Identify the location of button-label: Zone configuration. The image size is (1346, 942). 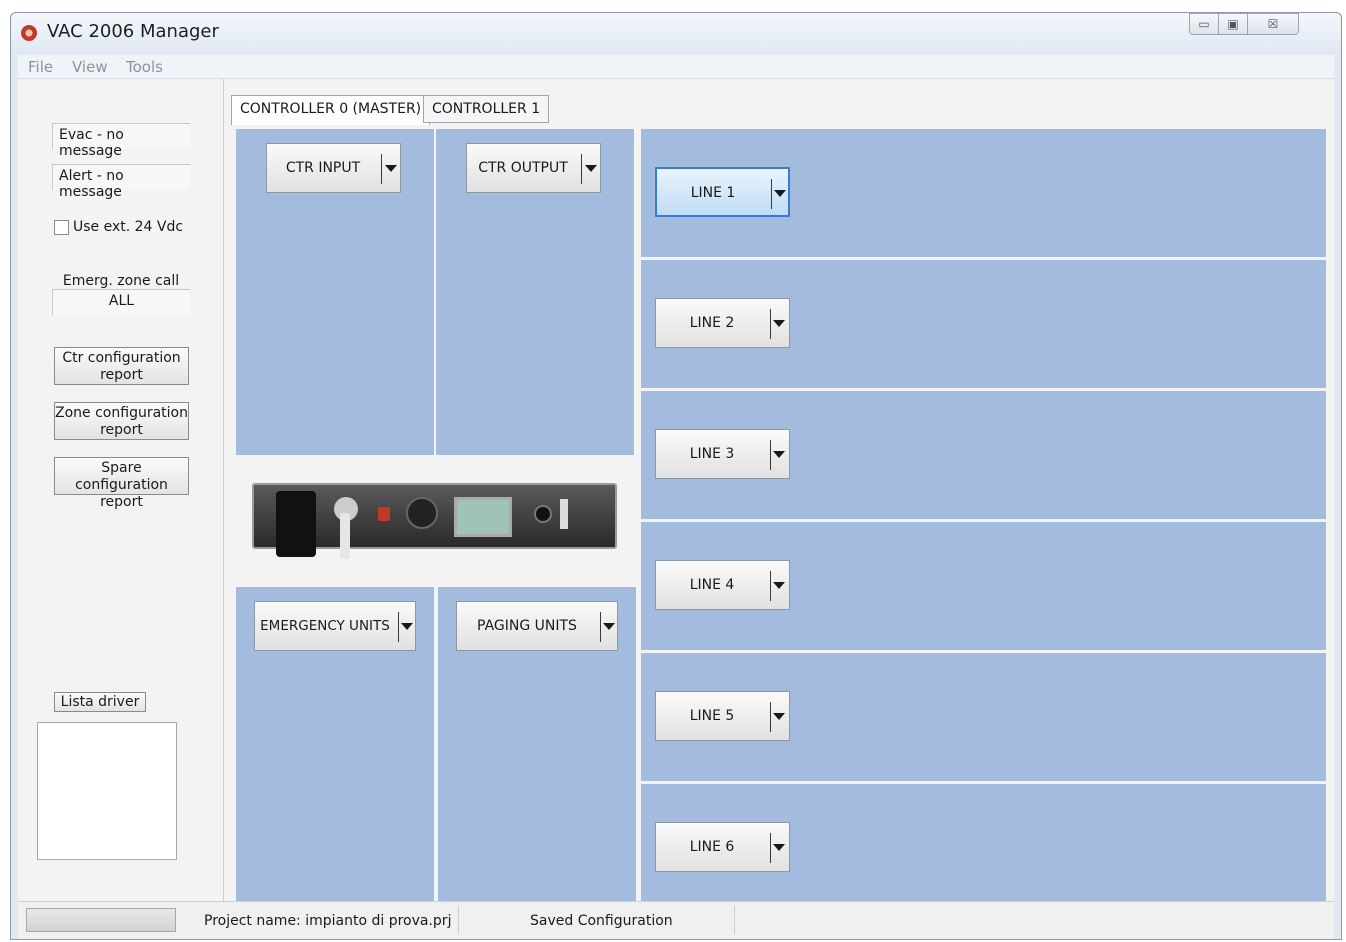
(121, 413).